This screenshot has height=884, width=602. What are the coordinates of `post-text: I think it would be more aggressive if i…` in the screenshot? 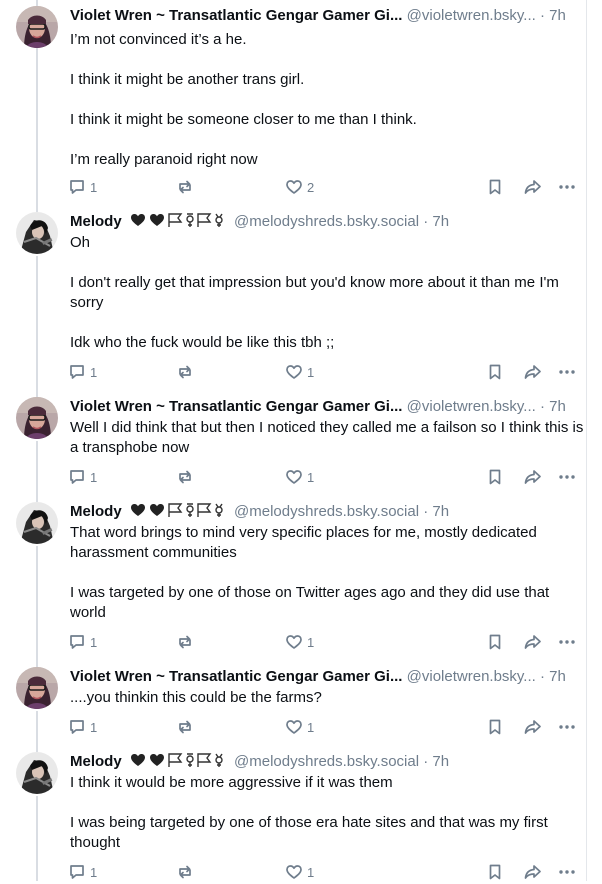 It's located at (327, 813).